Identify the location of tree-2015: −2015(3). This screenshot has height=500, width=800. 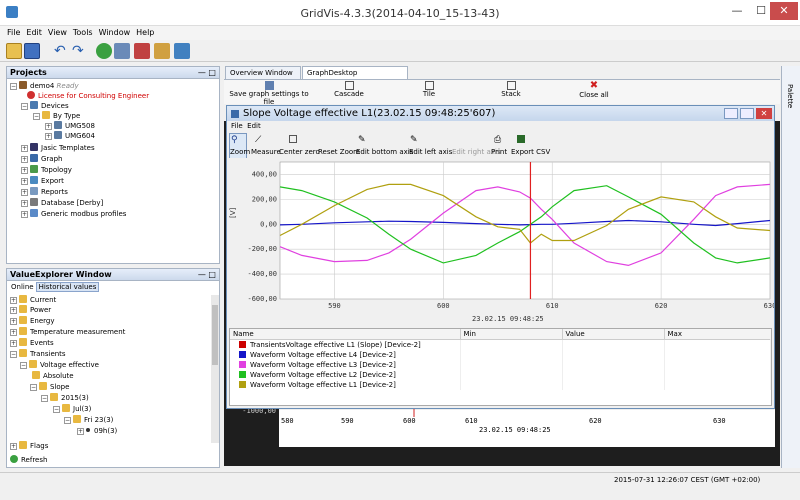
(65, 398).